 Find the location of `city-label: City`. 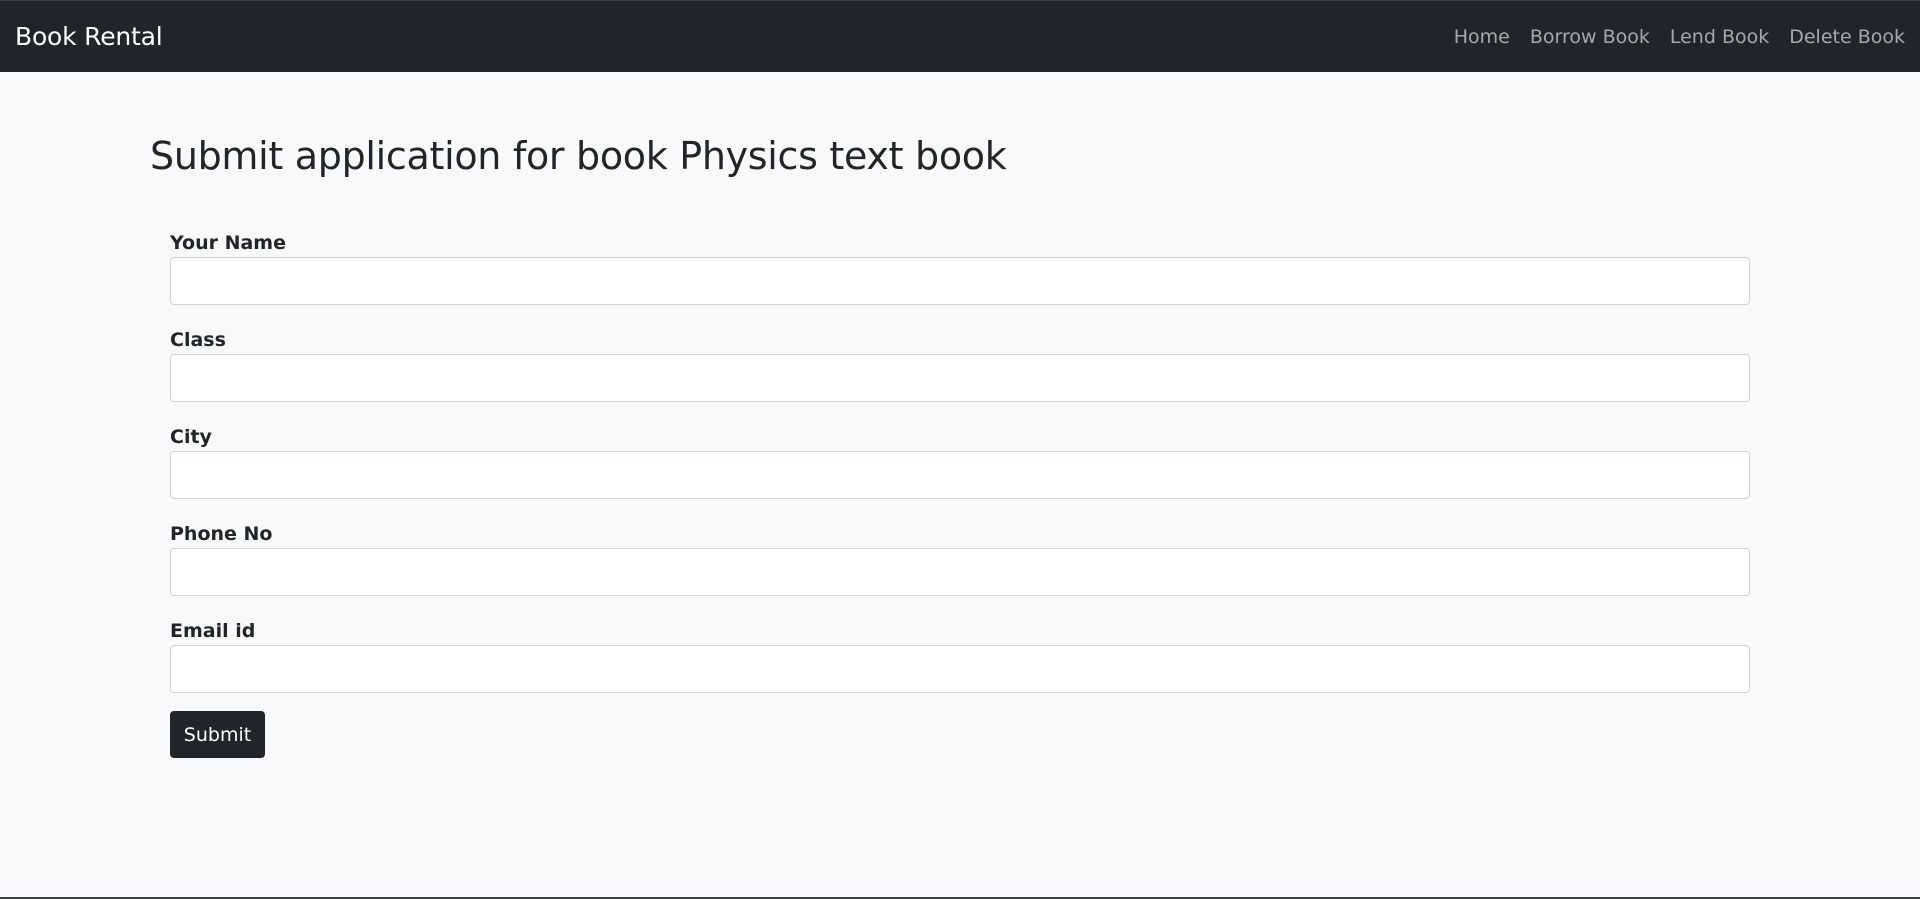

city-label: City is located at coordinates (191, 437).